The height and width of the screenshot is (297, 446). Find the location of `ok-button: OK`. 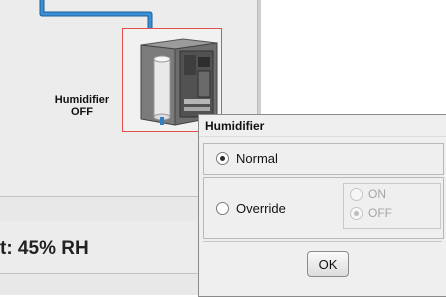

ok-button: OK is located at coordinates (328, 264).